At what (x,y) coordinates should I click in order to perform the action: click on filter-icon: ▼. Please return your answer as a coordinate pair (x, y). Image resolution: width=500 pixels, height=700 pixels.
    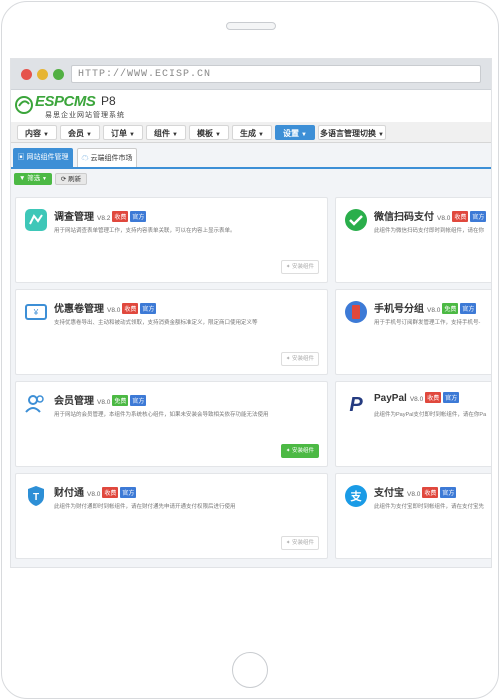
    Looking at the image, I should click on (23, 178).